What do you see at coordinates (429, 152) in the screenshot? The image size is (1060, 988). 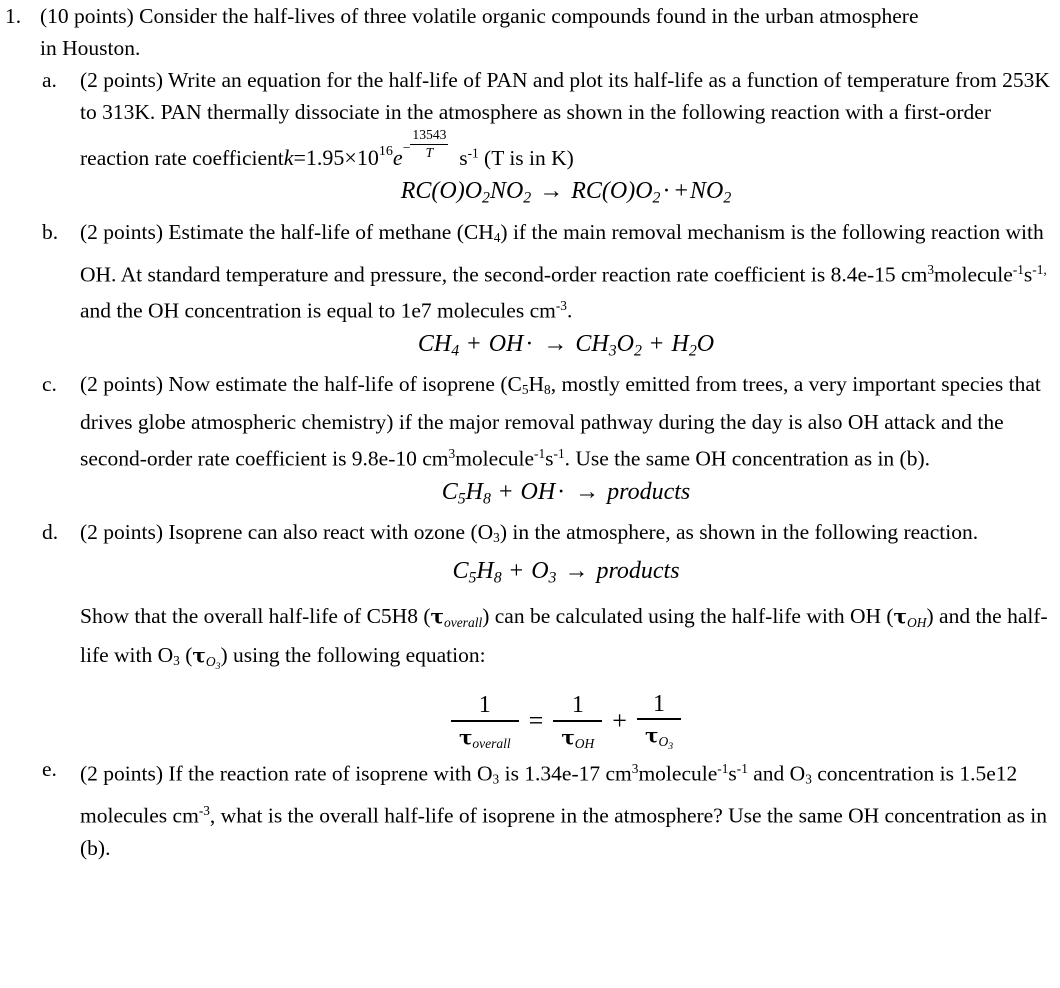 I see `exponent-denominator: T` at bounding box center [429, 152].